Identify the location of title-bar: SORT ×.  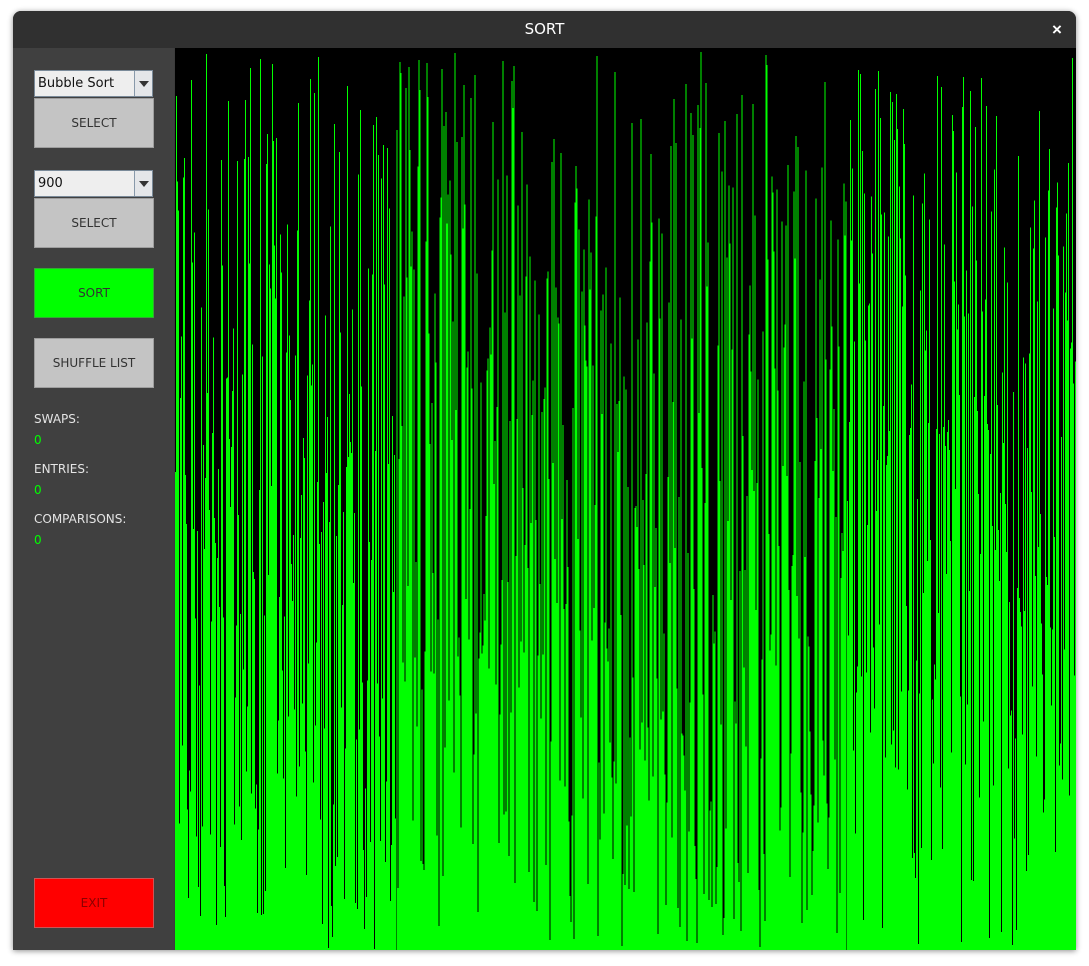
(544, 29).